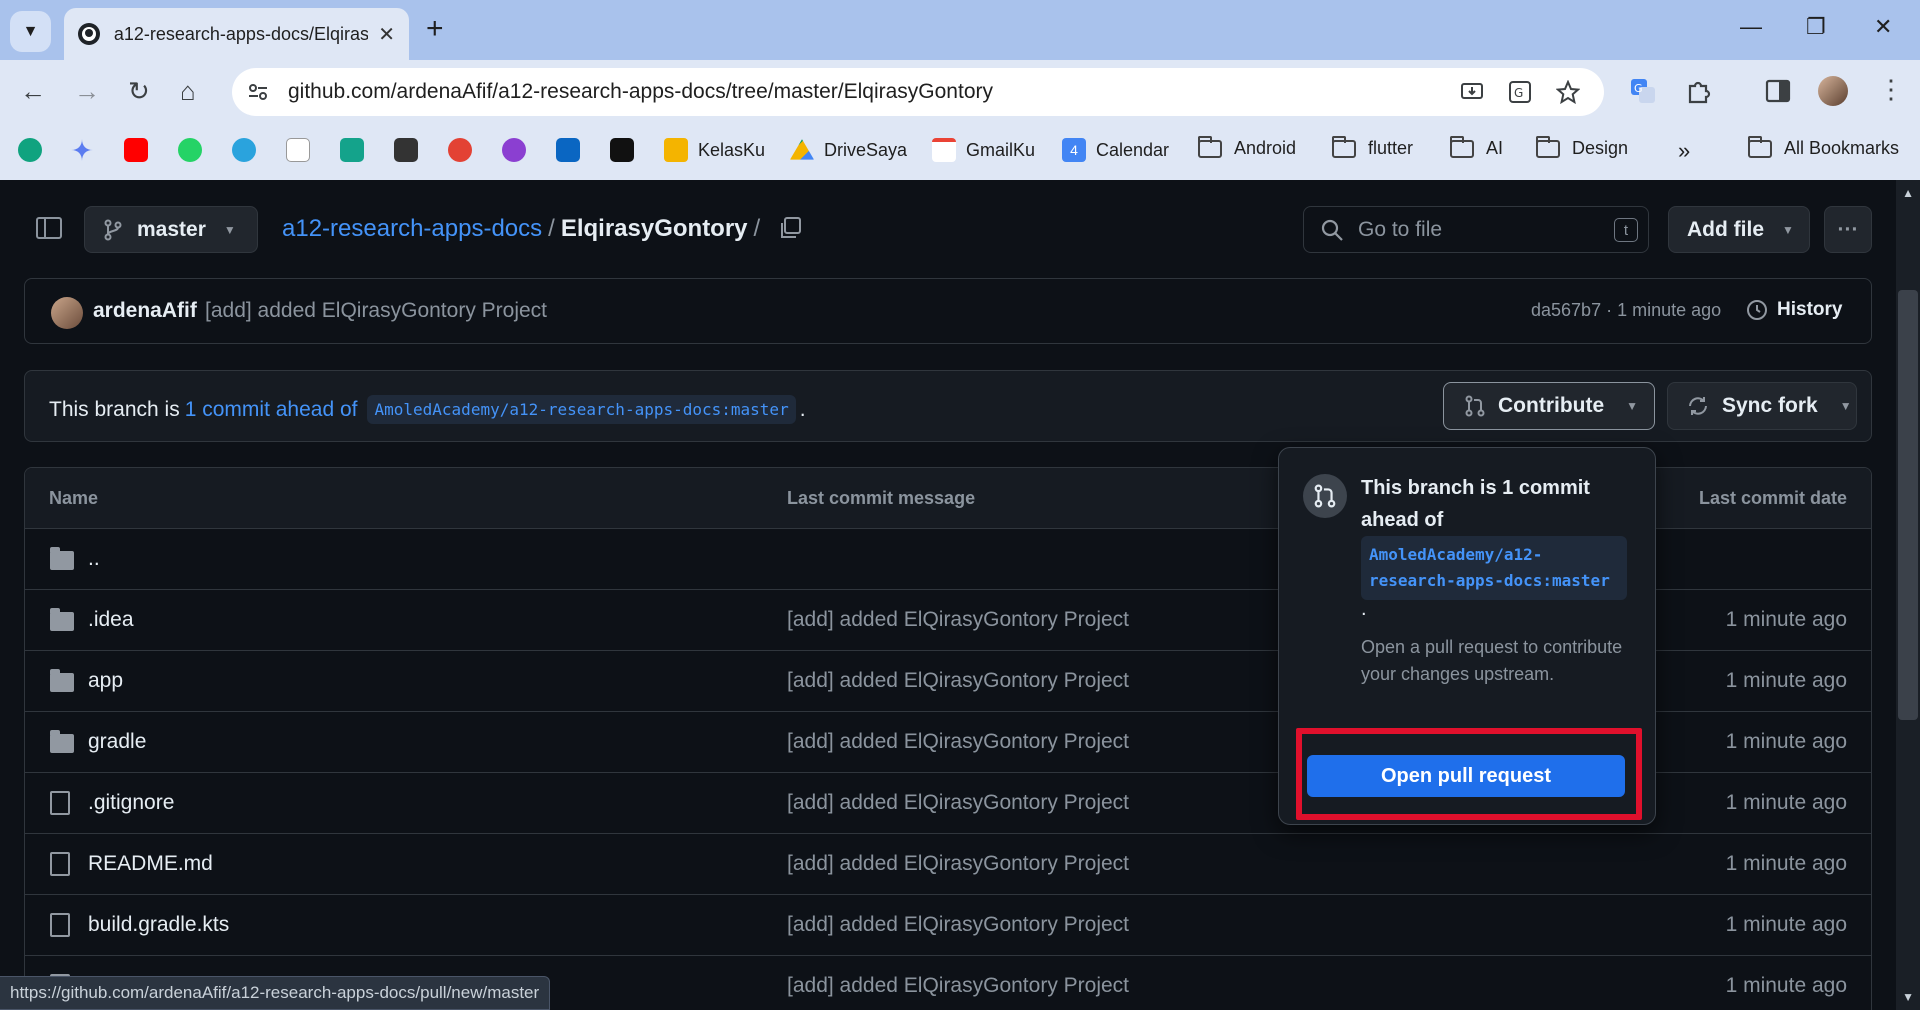  Describe the element at coordinates (1823, 147) in the screenshot. I see `bookmark-folder-all: All Bookmarks` at that location.